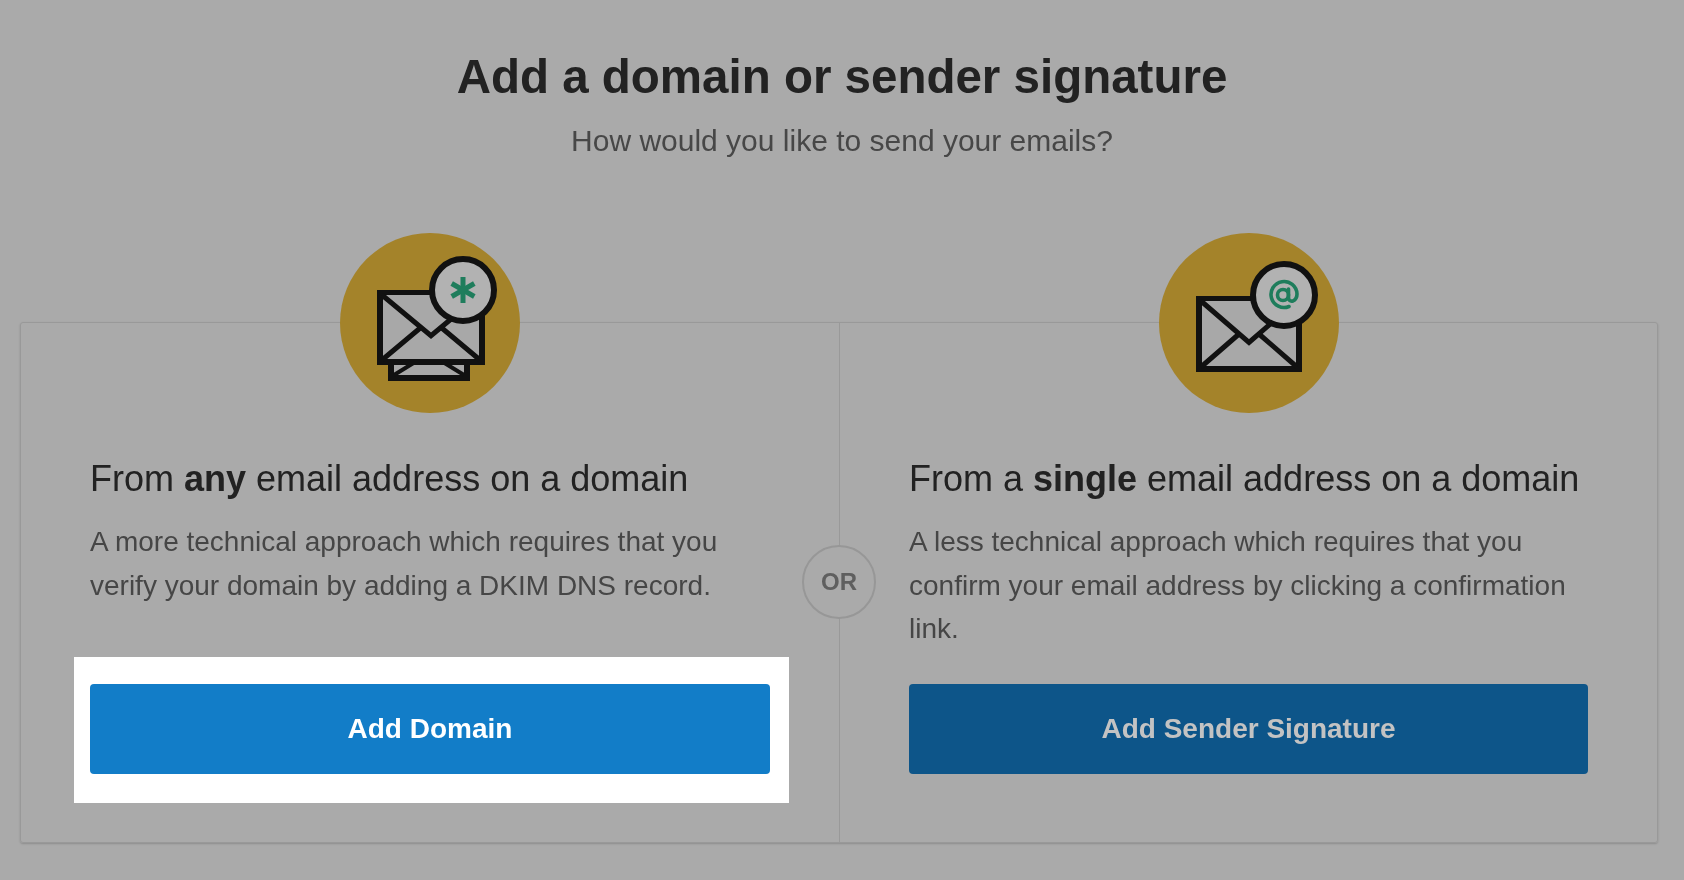 The height and width of the screenshot is (880, 1684). I want to click on option-description: A less technical approach which requires that you confirm your email address by clicking a confirmation link., so click(1238, 585).